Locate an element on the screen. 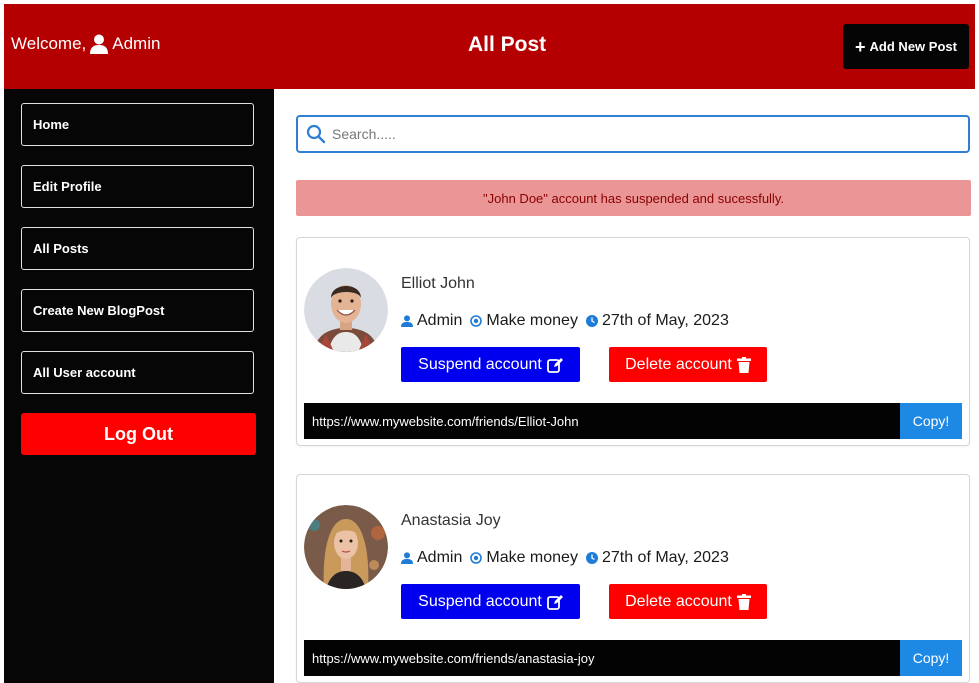  welcome-text: Welcome, is located at coordinates (49, 43).